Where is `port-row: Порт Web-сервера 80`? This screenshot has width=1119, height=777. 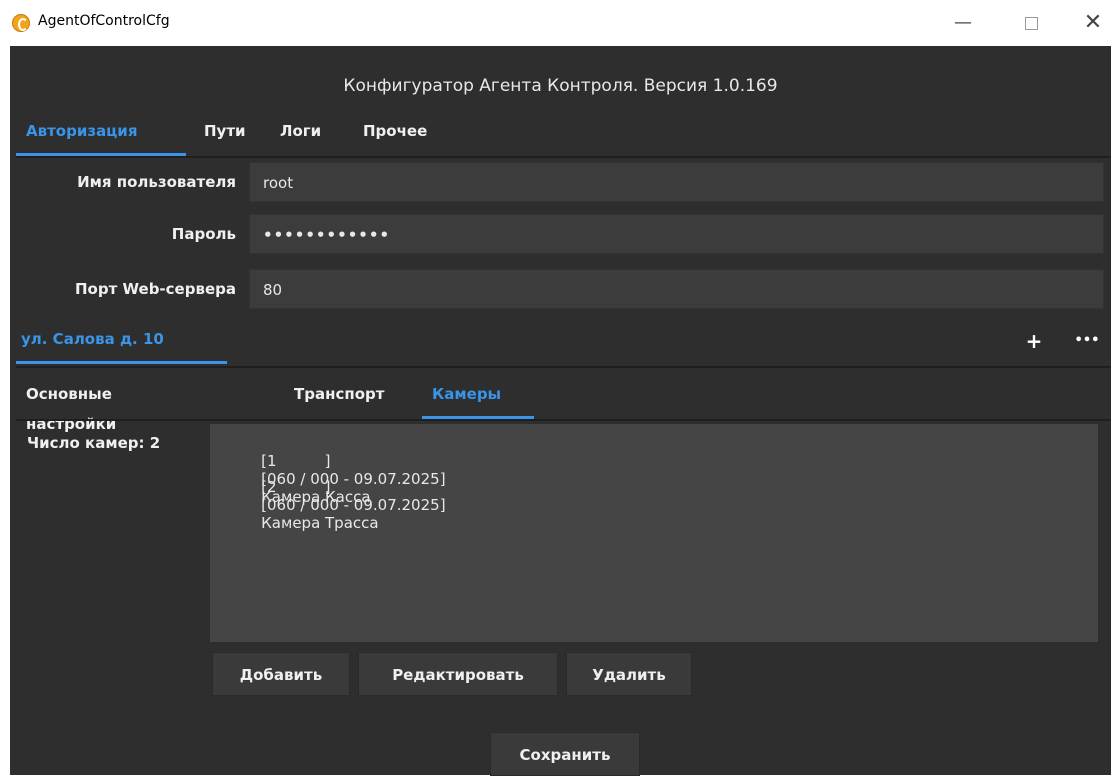 port-row: Порт Web-сервера 80 is located at coordinates (563, 289).